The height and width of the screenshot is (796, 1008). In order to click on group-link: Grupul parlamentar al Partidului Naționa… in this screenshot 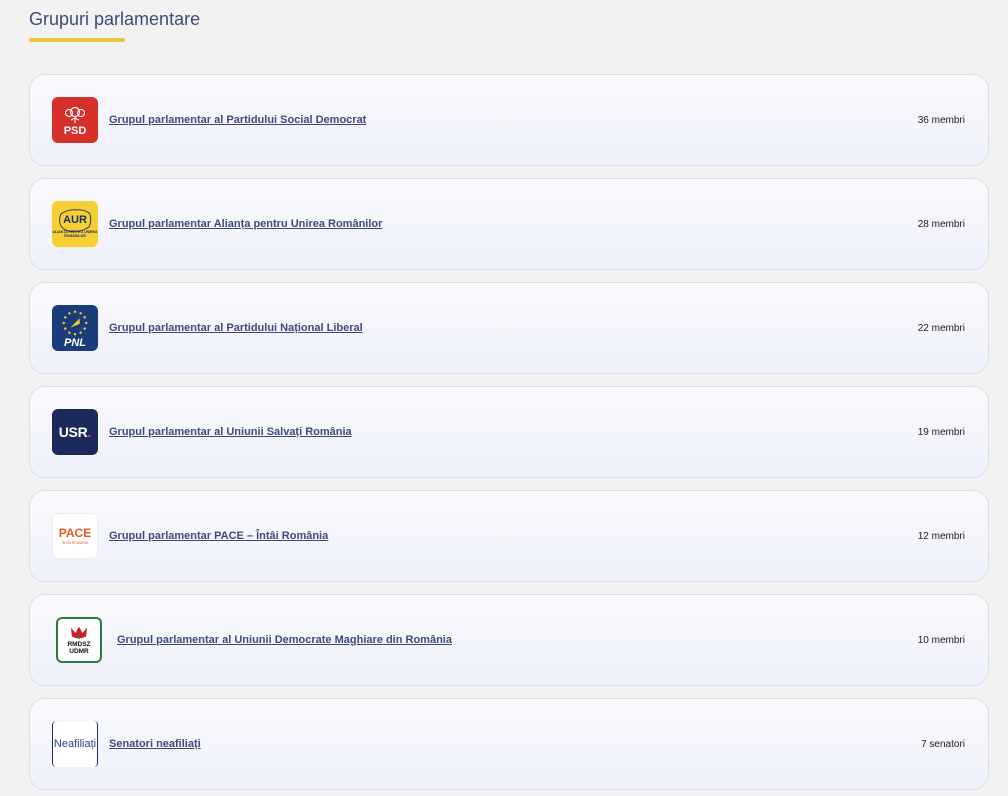, I will do `click(513, 328)`.